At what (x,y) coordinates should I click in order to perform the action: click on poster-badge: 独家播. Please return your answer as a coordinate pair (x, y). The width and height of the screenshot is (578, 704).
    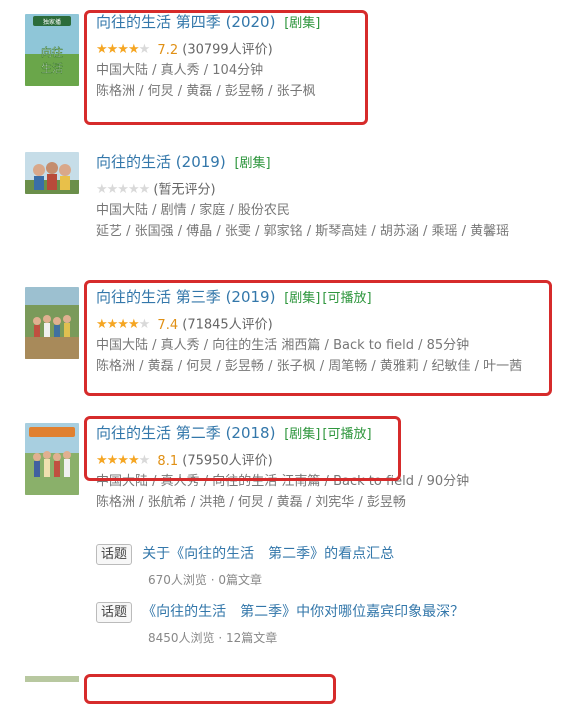
    Looking at the image, I should click on (52, 22).